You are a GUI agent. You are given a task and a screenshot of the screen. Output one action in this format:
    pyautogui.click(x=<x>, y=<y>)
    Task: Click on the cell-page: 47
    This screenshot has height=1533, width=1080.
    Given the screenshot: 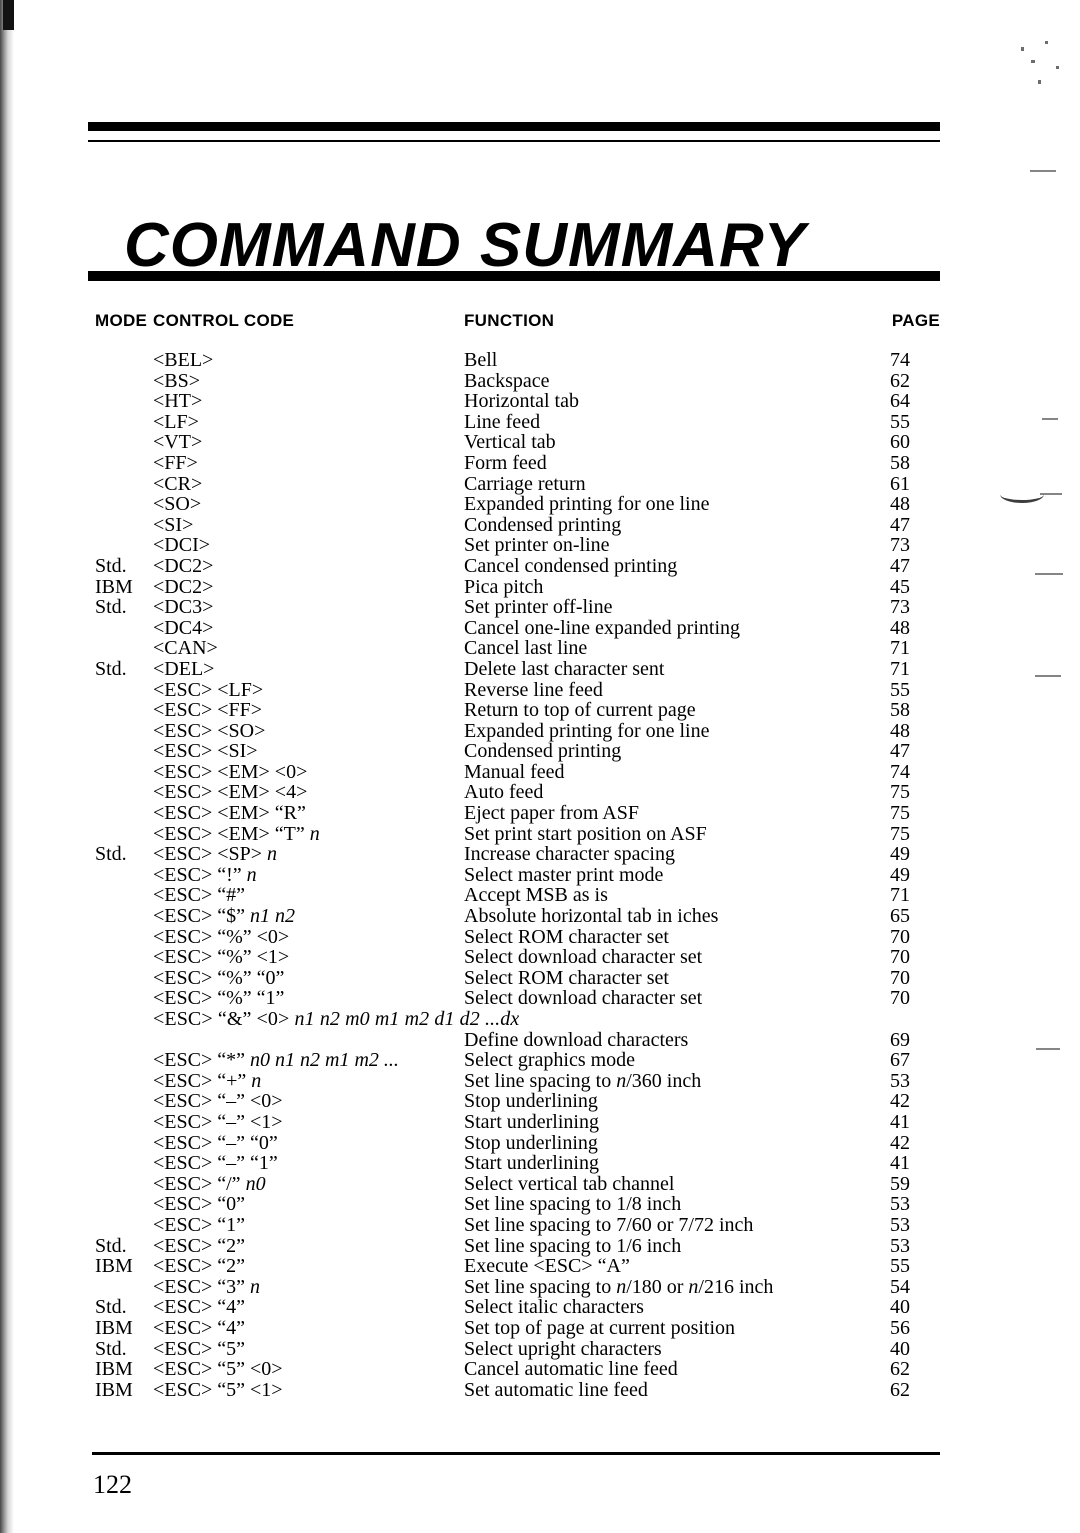 What is the action you would take?
    pyautogui.click(x=900, y=524)
    